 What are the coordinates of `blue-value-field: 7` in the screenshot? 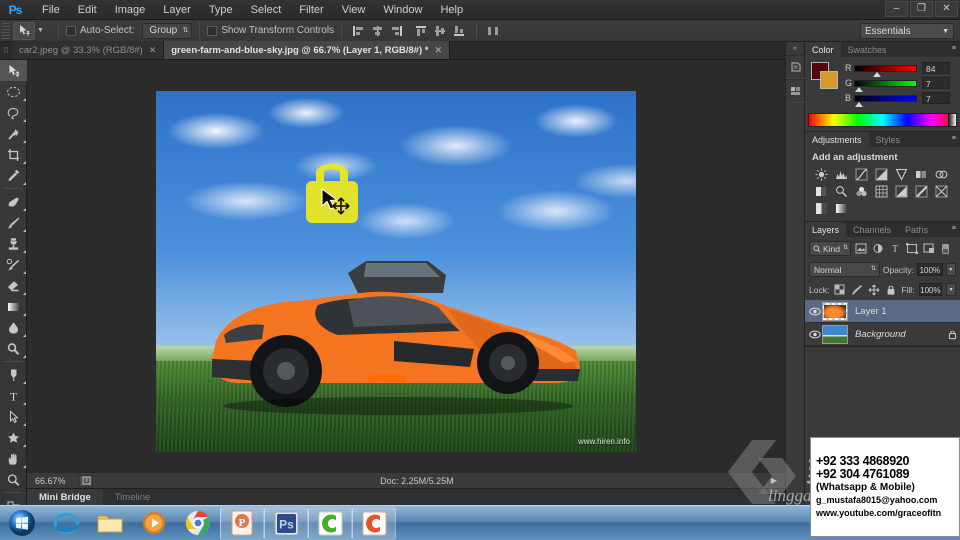 It's located at (936, 98).